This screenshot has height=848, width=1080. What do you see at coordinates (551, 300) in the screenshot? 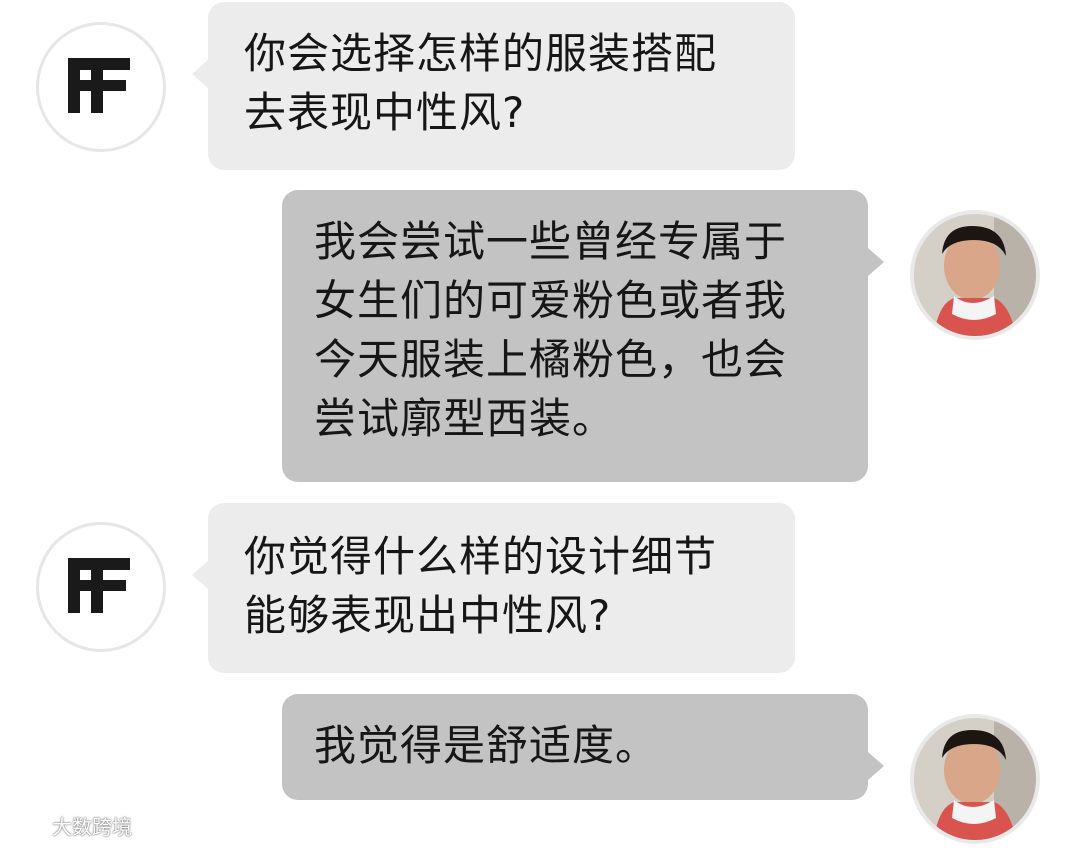
I see `message-text-line: 女生们的可爱粉色或者我` at bounding box center [551, 300].